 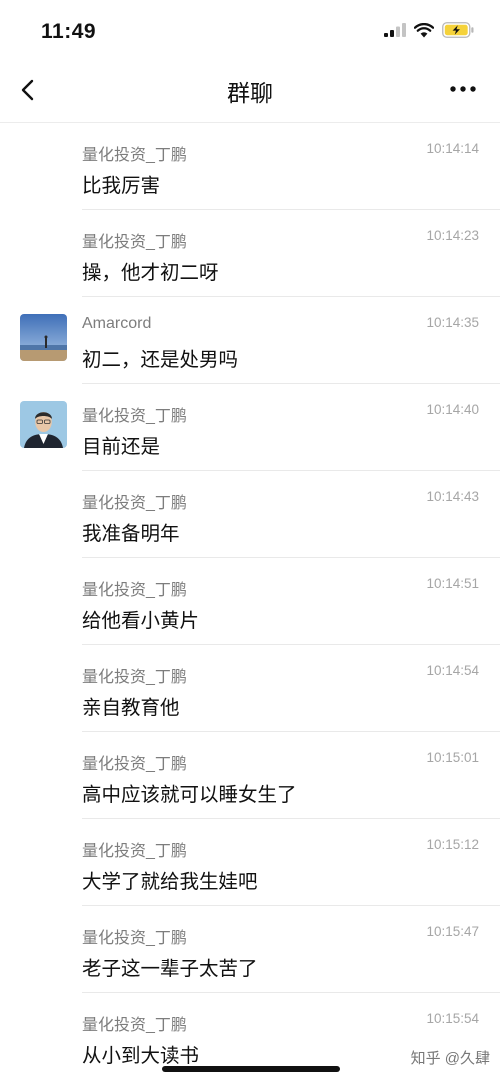 What do you see at coordinates (424, 29) in the screenshot?
I see `wifi-icon` at bounding box center [424, 29].